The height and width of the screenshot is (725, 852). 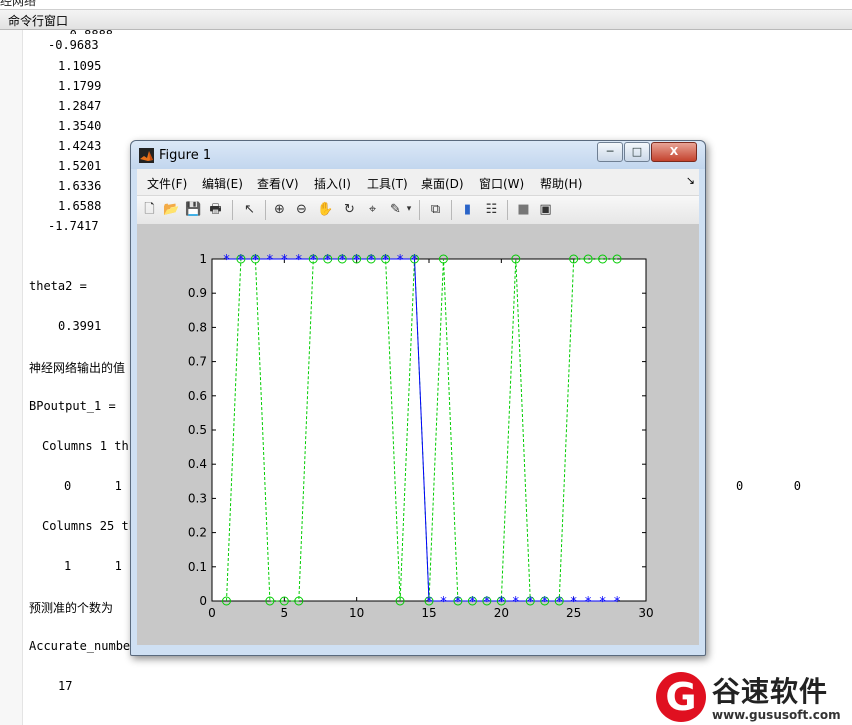 I want to click on x-tick-label: 5, so click(x=285, y=613).